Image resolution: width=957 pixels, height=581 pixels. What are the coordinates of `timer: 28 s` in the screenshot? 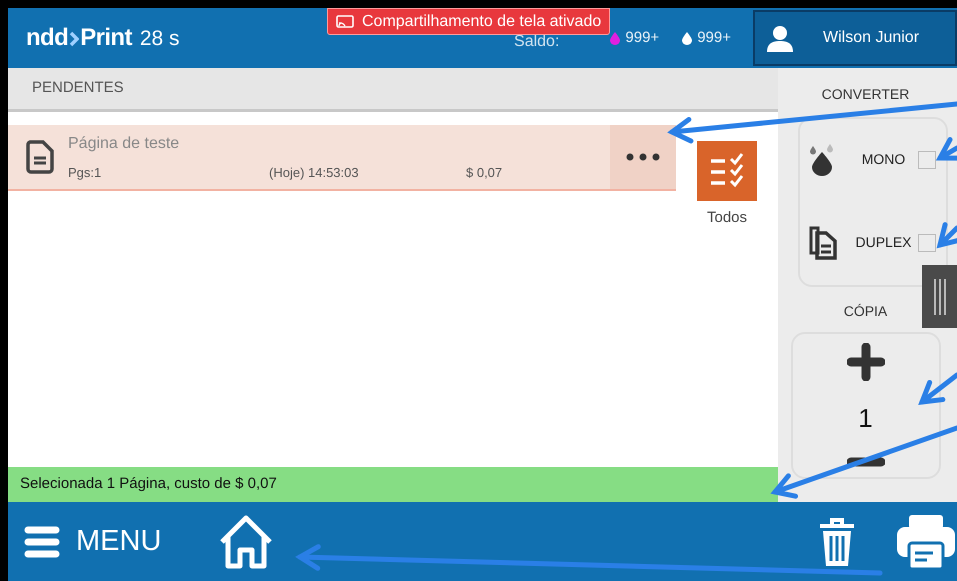 It's located at (160, 39).